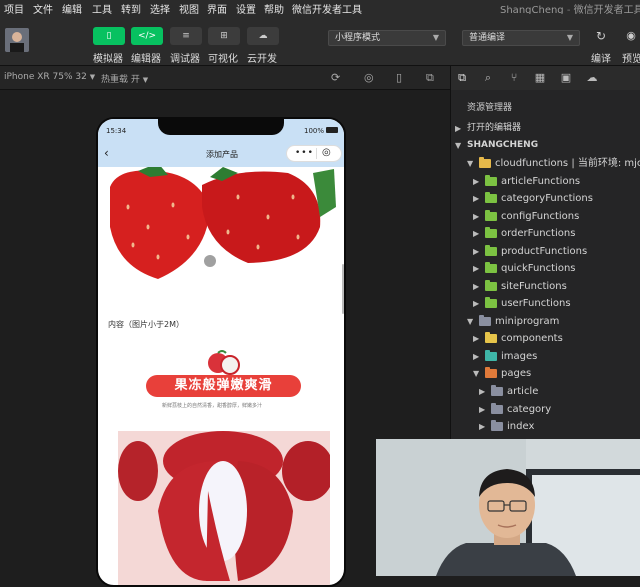 The width and height of the screenshot is (640, 587). What do you see at coordinates (399, 77) in the screenshot?
I see `phone-icon: ▯` at bounding box center [399, 77].